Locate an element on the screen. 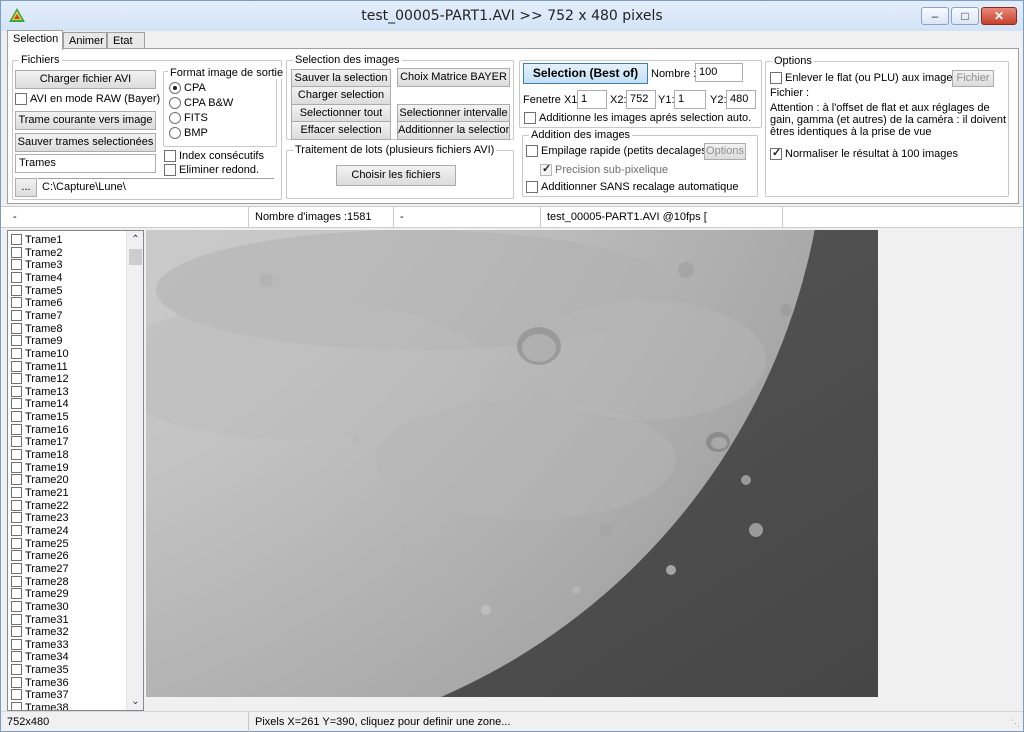 Image resolution: width=1024 pixels, height=732 pixels. frame-list-item: Trame23 is located at coordinates (40, 518).